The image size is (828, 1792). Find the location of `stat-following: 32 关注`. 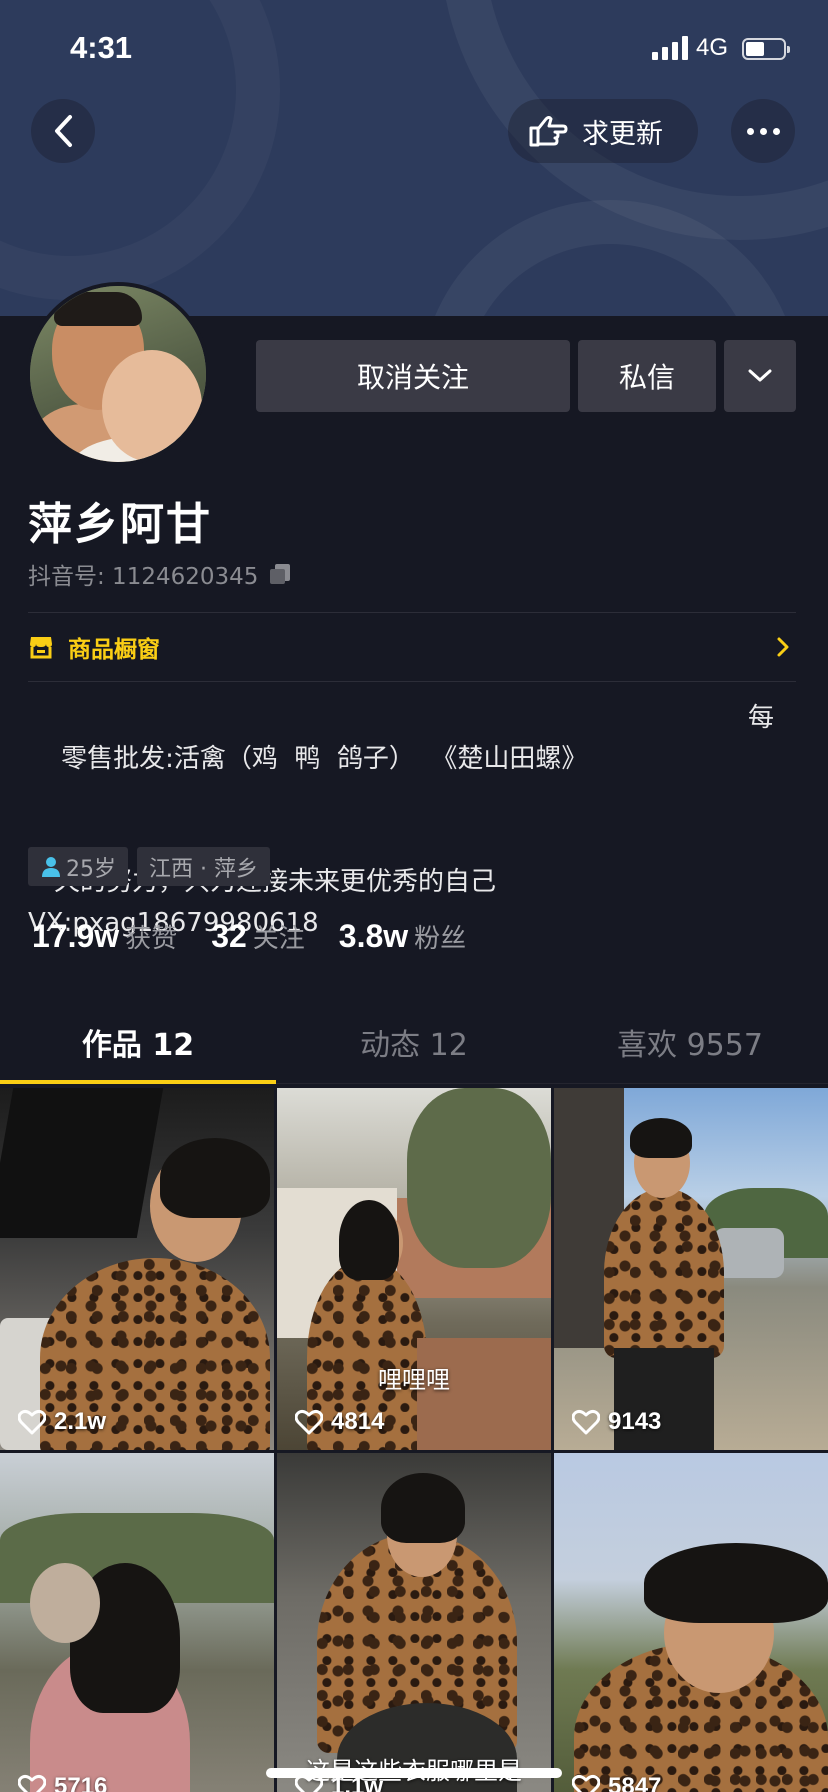

stat-following: 32 关注 is located at coordinates (258, 936).